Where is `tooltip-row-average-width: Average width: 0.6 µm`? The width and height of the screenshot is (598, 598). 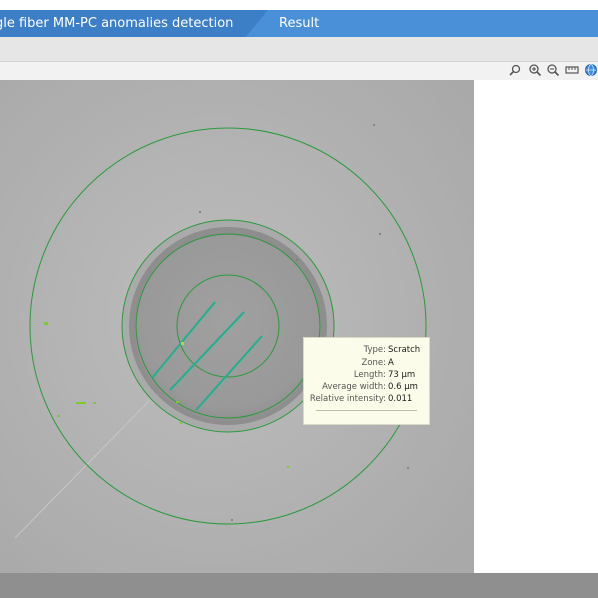
tooltip-row-average-width: Average width: 0.6 µm is located at coordinates (367, 387).